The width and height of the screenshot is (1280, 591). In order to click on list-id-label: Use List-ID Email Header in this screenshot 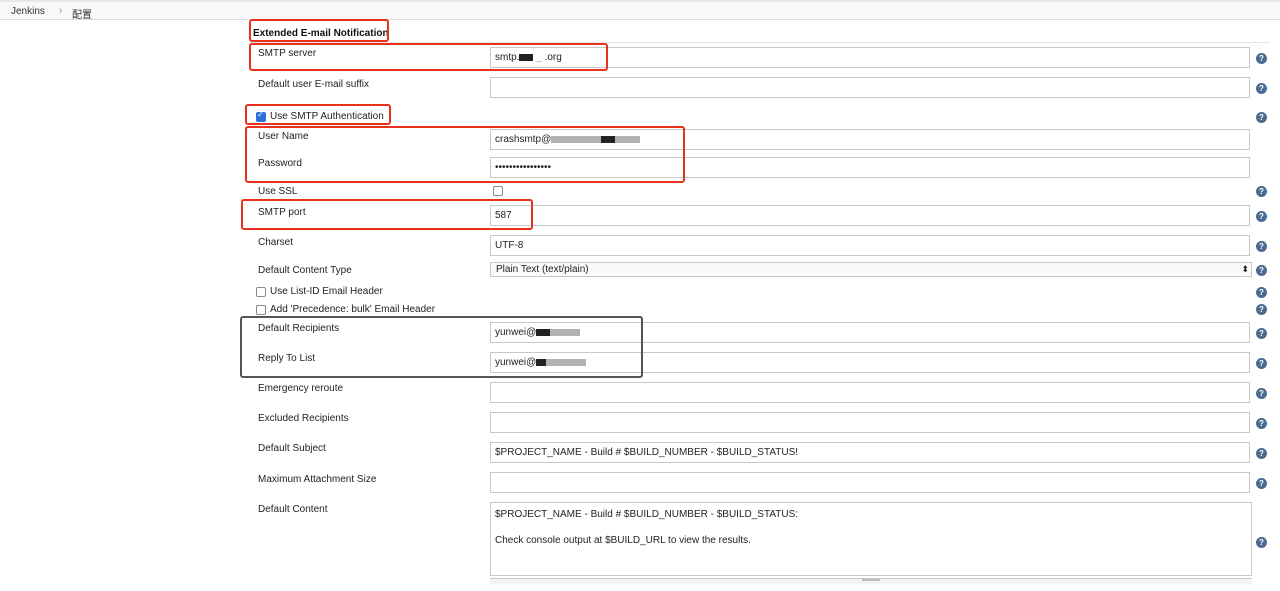, I will do `click(326, 291)`.